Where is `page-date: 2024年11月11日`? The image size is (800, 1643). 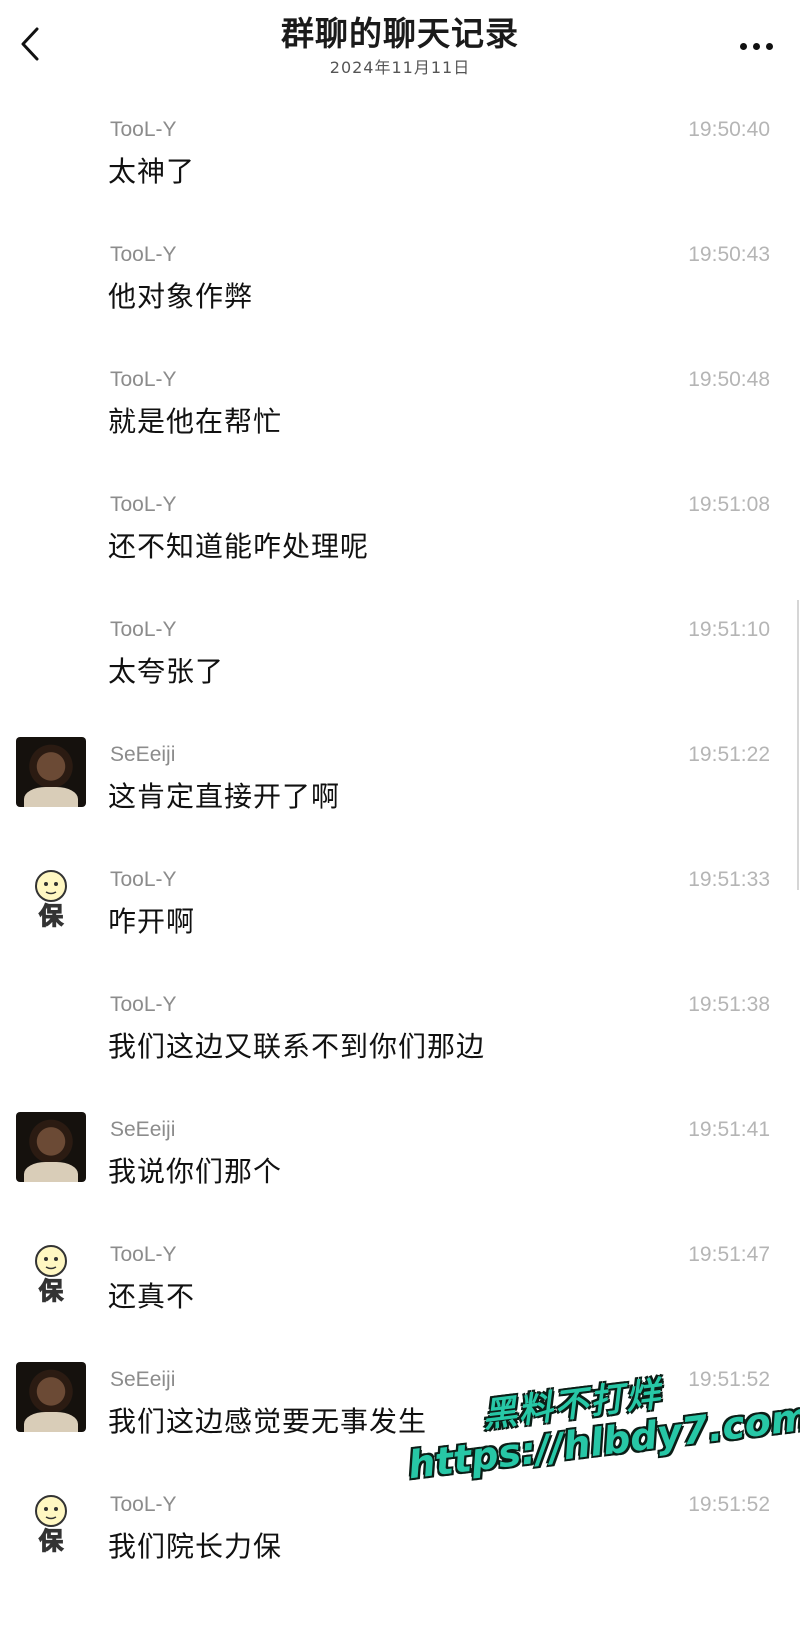 page-date: 2024年11月11日 is located at coordinates (400, 67).